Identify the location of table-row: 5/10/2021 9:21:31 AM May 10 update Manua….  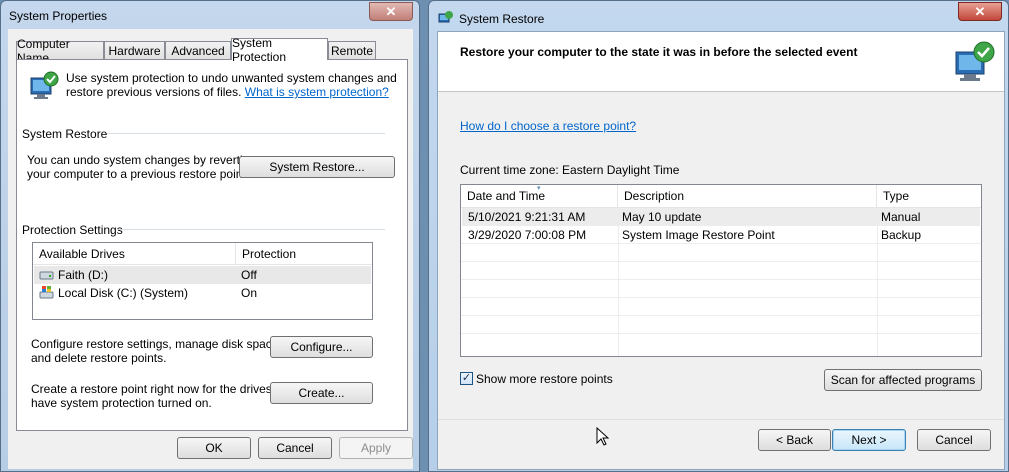
(721, 217).